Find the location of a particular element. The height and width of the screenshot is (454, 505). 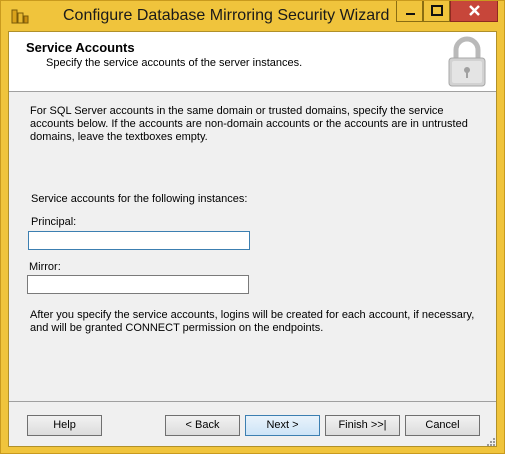

finish-button: Finish >>| is located at coordinates (362, 425).